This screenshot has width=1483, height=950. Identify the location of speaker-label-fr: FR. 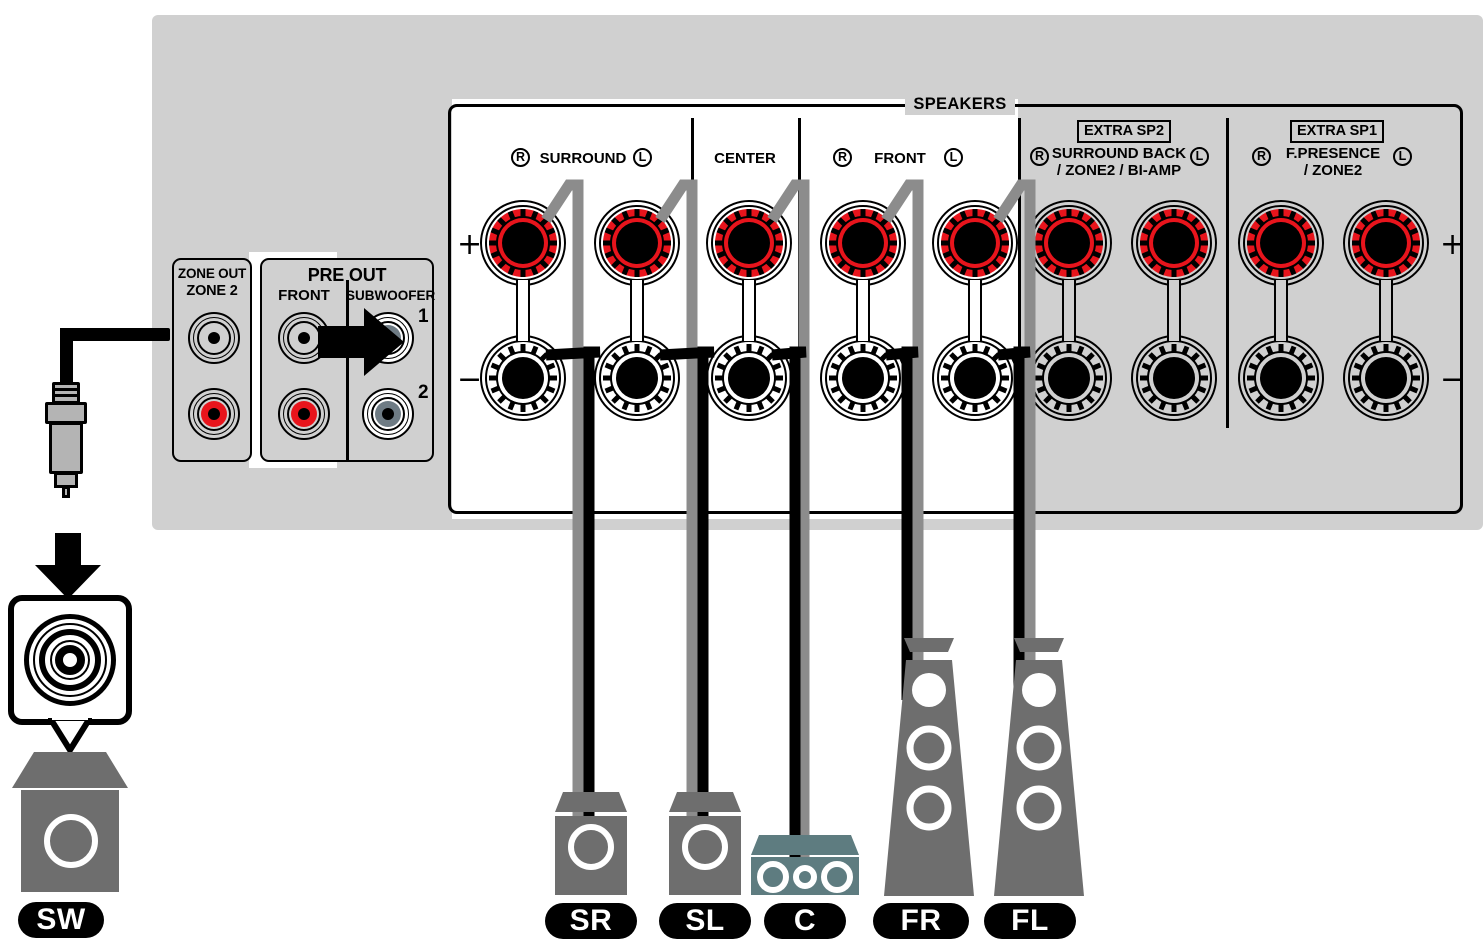
(921, 921).